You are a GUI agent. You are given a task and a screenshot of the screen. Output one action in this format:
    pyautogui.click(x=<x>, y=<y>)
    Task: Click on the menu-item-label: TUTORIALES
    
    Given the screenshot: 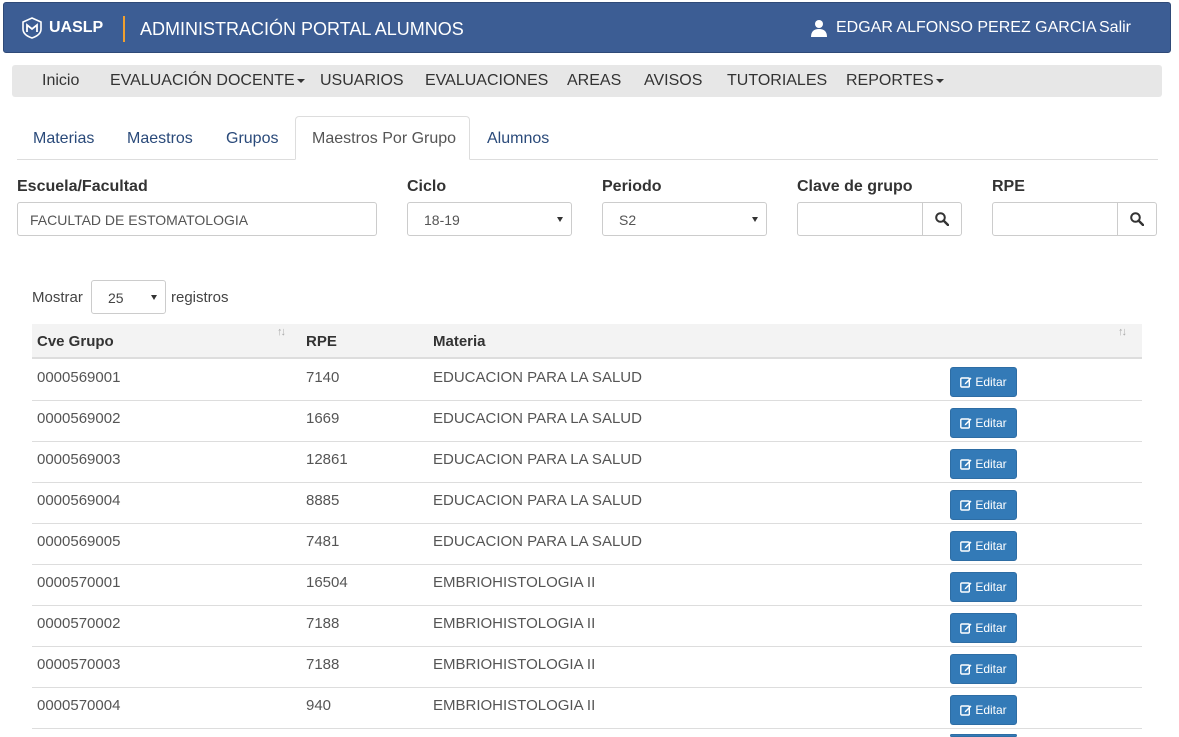 What is the action you would take?
    pyautogui.click(x=777, y=80)
    